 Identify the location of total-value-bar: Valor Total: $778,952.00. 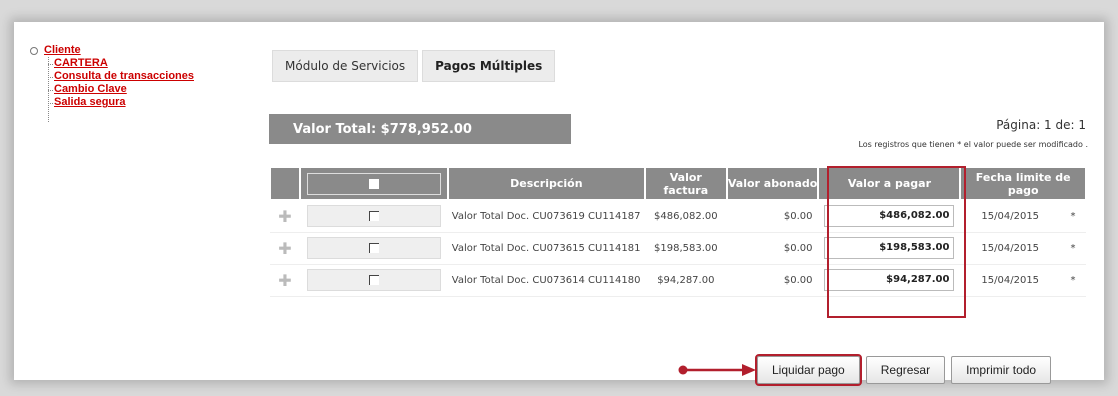
(420, 129).